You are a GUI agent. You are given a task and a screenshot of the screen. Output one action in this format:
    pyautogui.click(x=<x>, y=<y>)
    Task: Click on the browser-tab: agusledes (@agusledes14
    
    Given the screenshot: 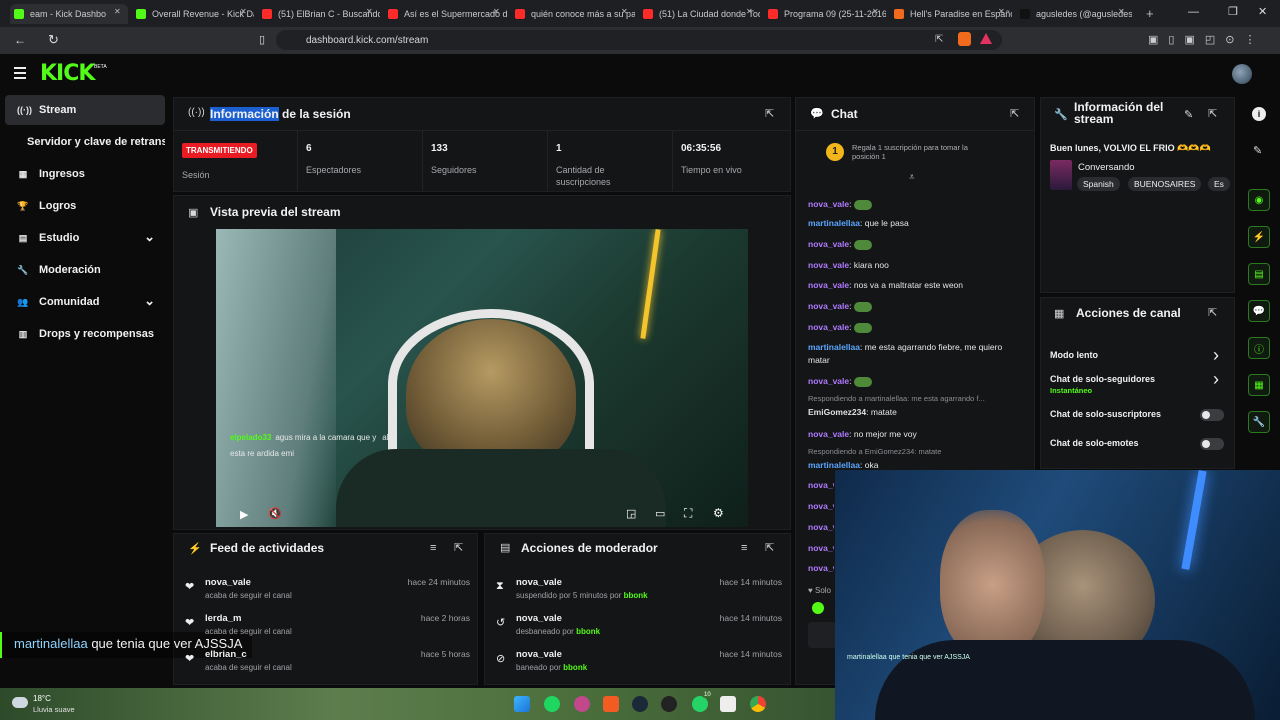 What is the action you would take?
    pyautogui.click(x=1074, y=14)
    